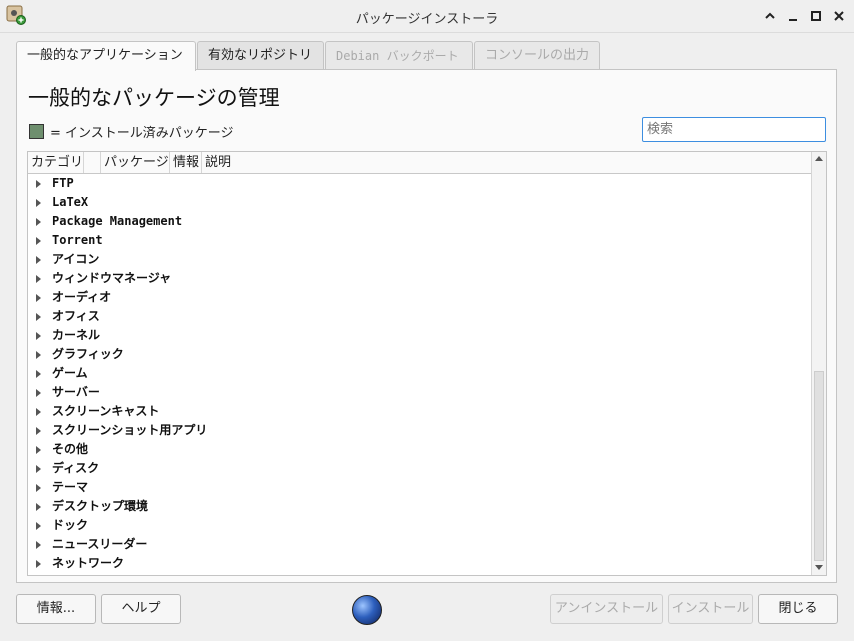  I want to click on category-label: ニュースリーダー, so click(100, 544).